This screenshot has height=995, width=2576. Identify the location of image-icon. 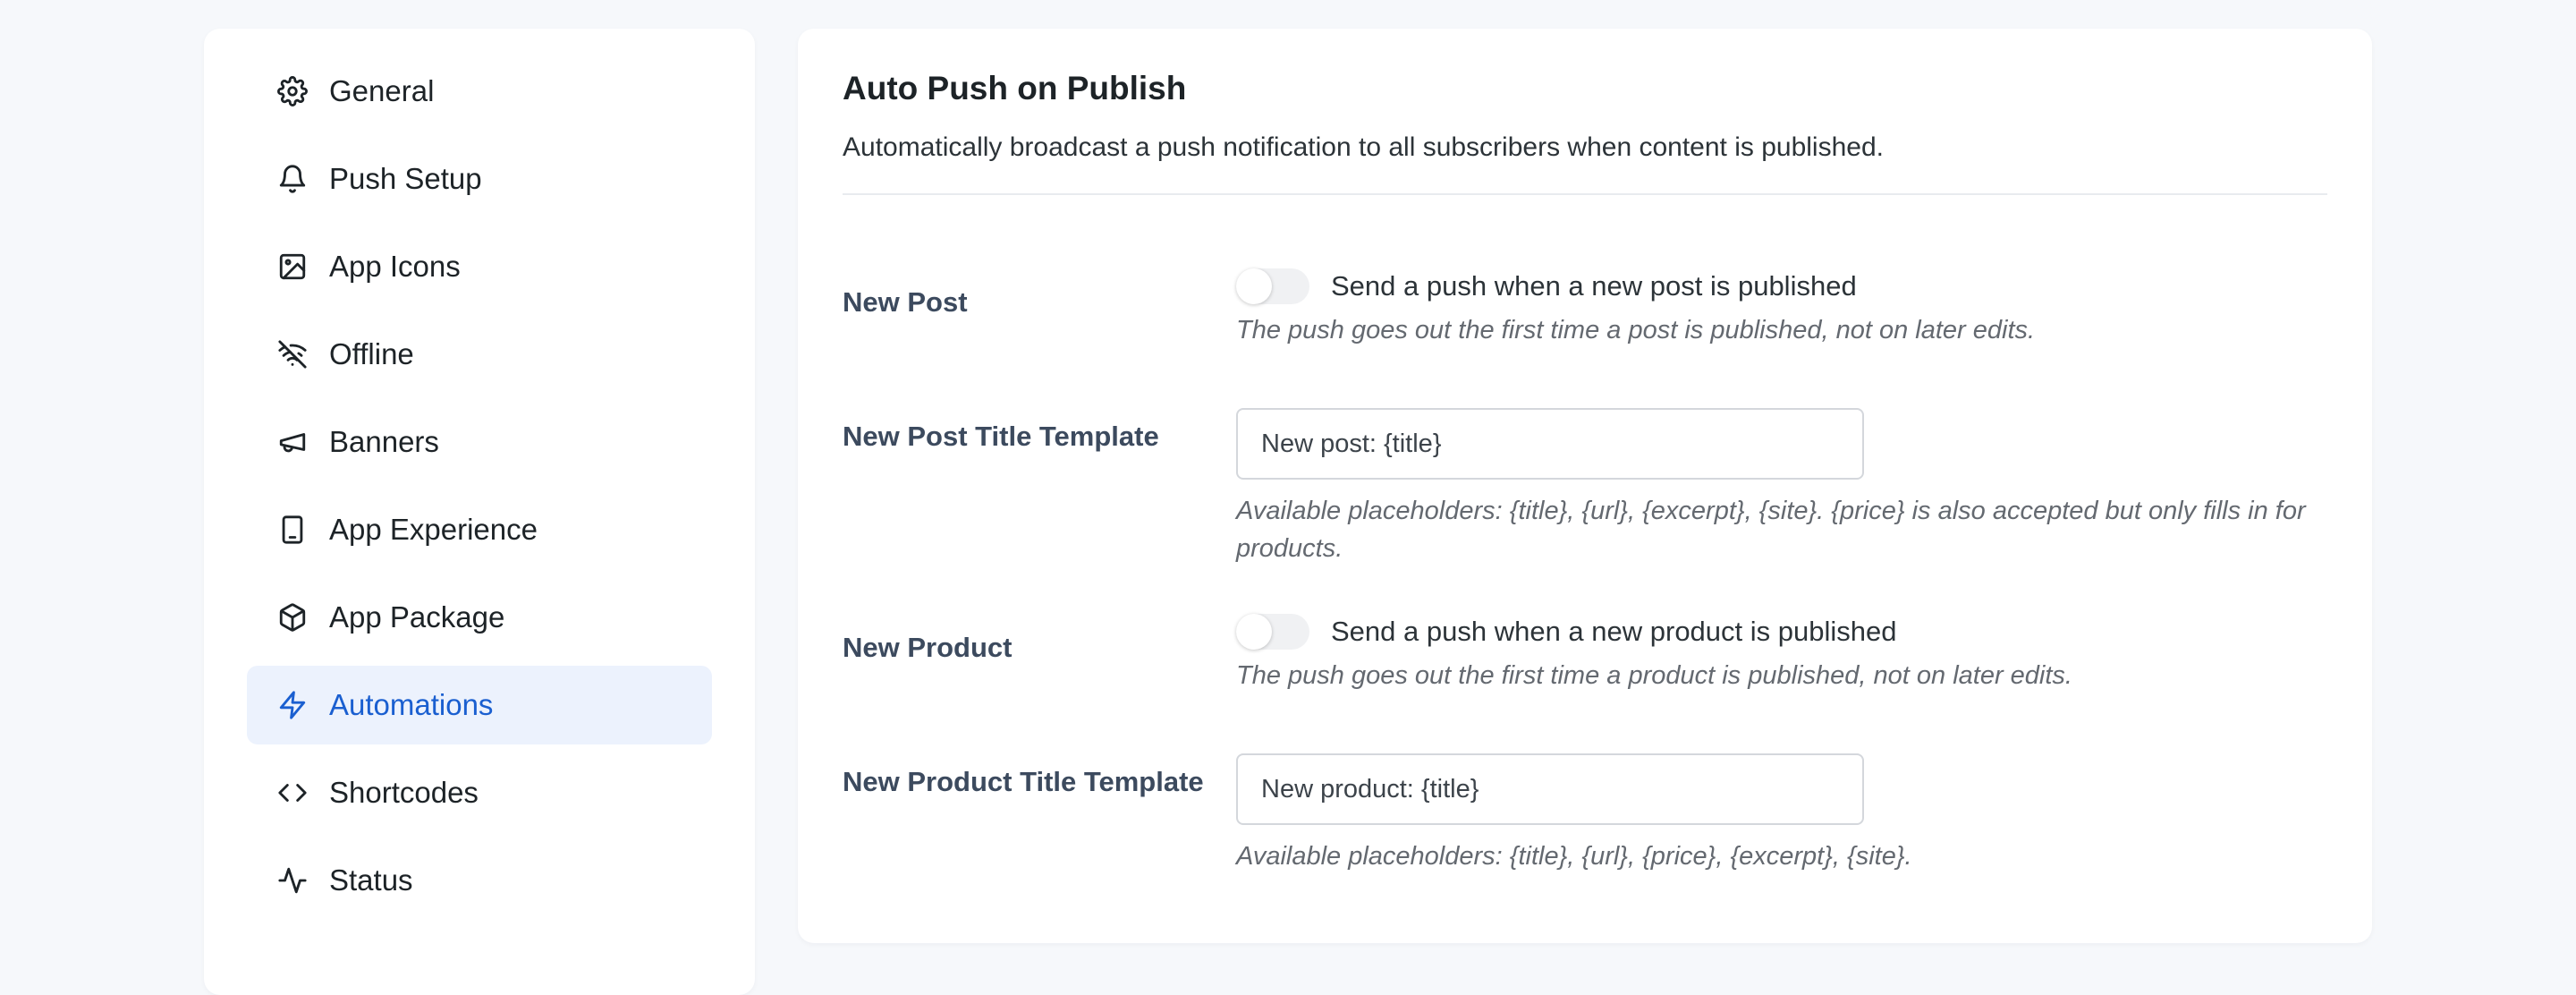
(292, 266).